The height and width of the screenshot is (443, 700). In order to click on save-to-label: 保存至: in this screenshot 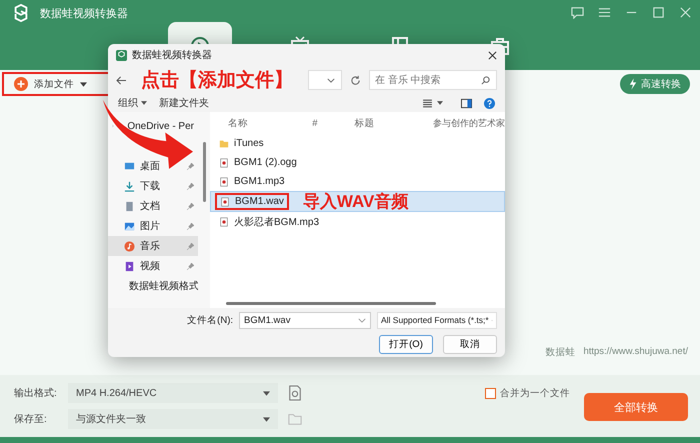, I will do `click(31, 419)`.